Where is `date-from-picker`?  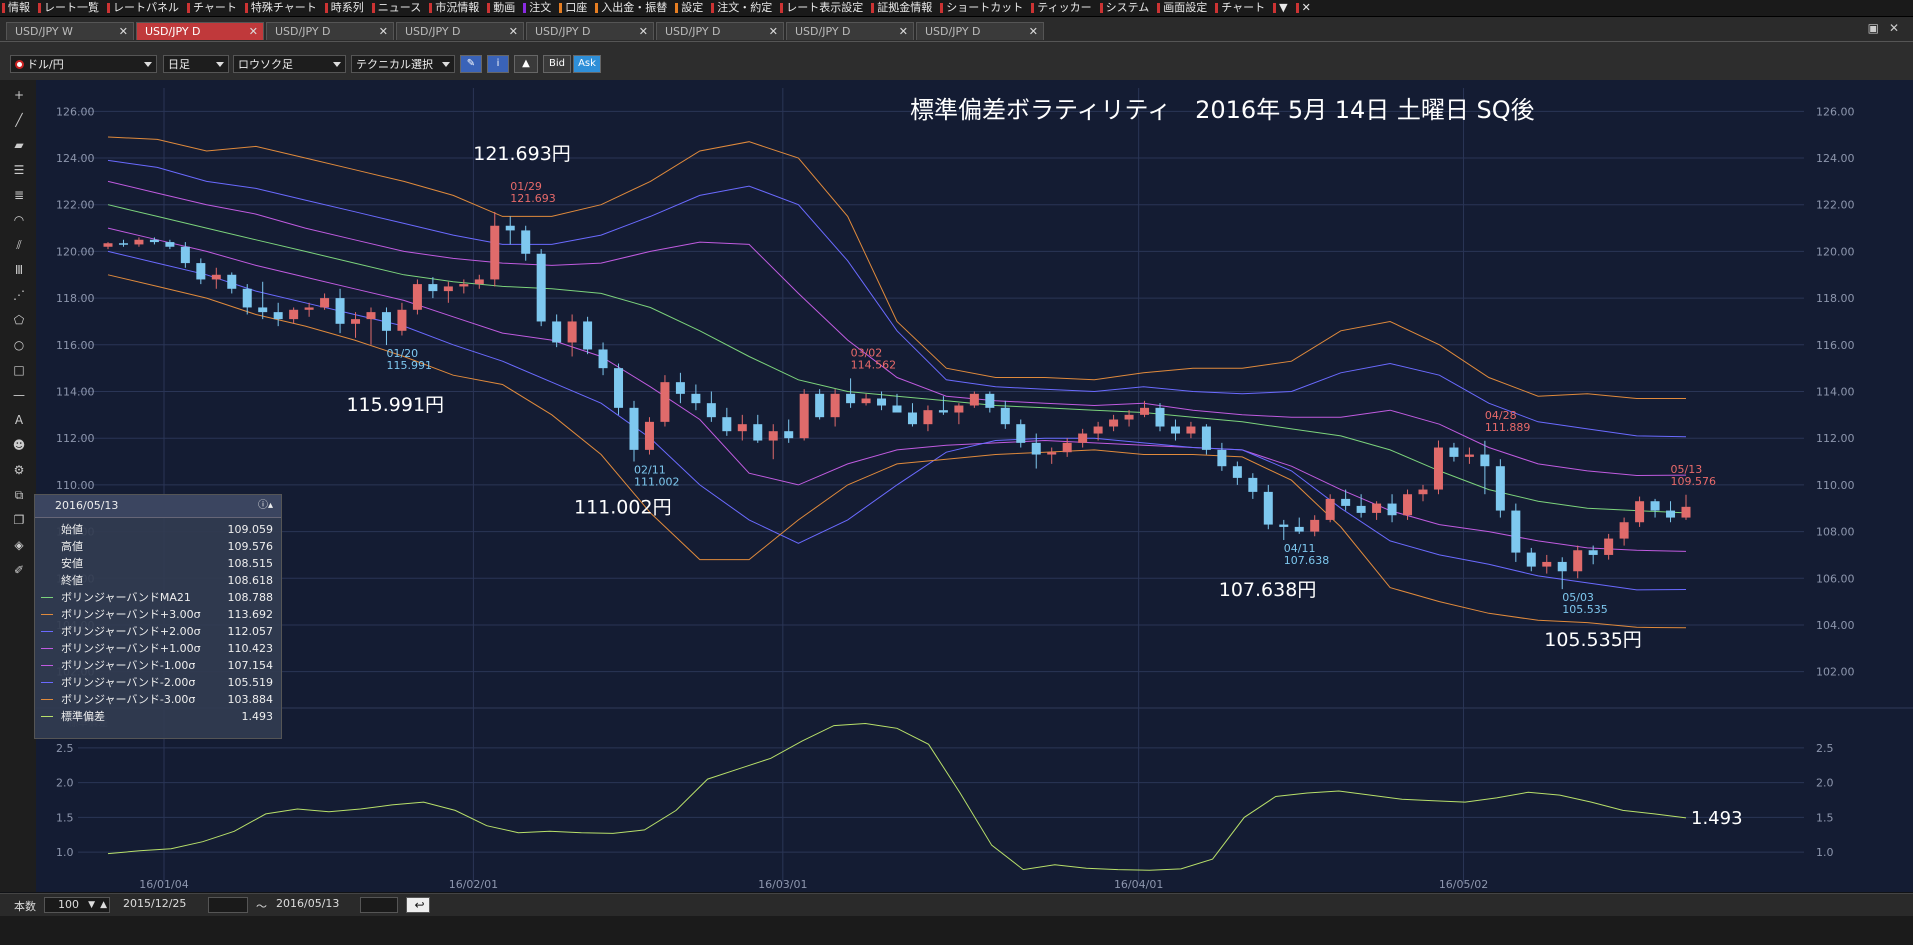
date-from-picker is located at coordinates (228, 905).